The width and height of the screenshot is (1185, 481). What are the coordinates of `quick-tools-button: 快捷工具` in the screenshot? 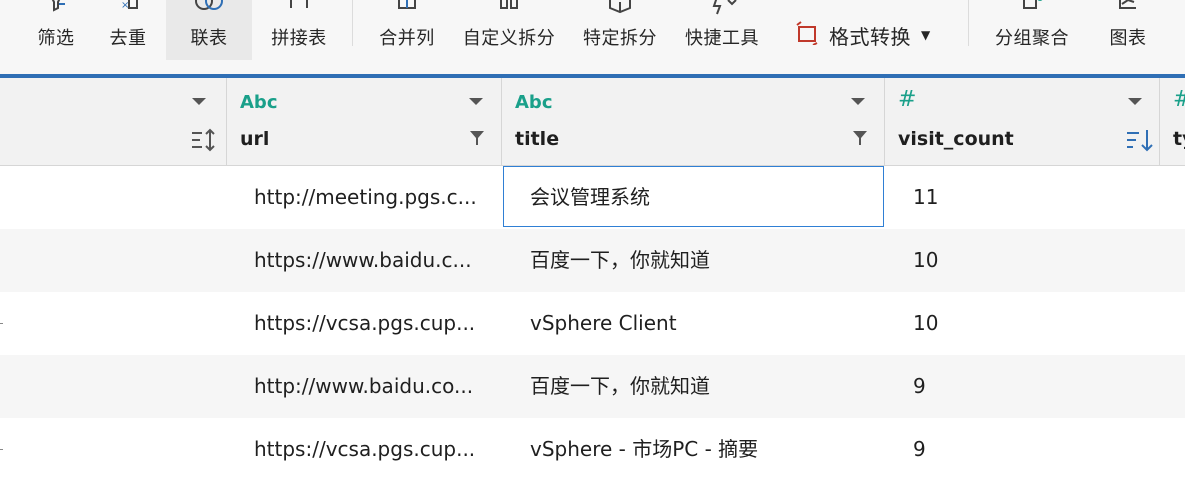 It's located at (722, 30).